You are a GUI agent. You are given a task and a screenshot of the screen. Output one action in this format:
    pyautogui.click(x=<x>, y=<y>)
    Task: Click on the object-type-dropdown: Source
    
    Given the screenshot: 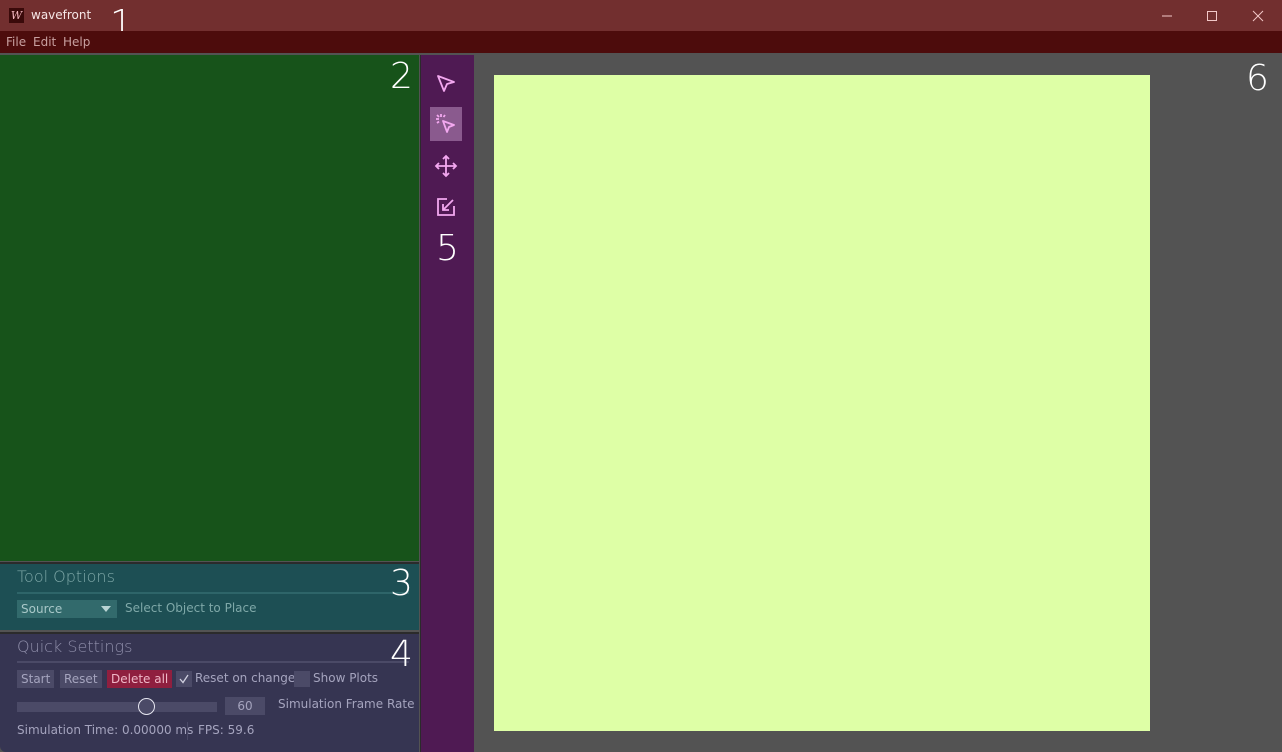 What is the action you would take?
    pyautogui.click(x=67, y=609)
    